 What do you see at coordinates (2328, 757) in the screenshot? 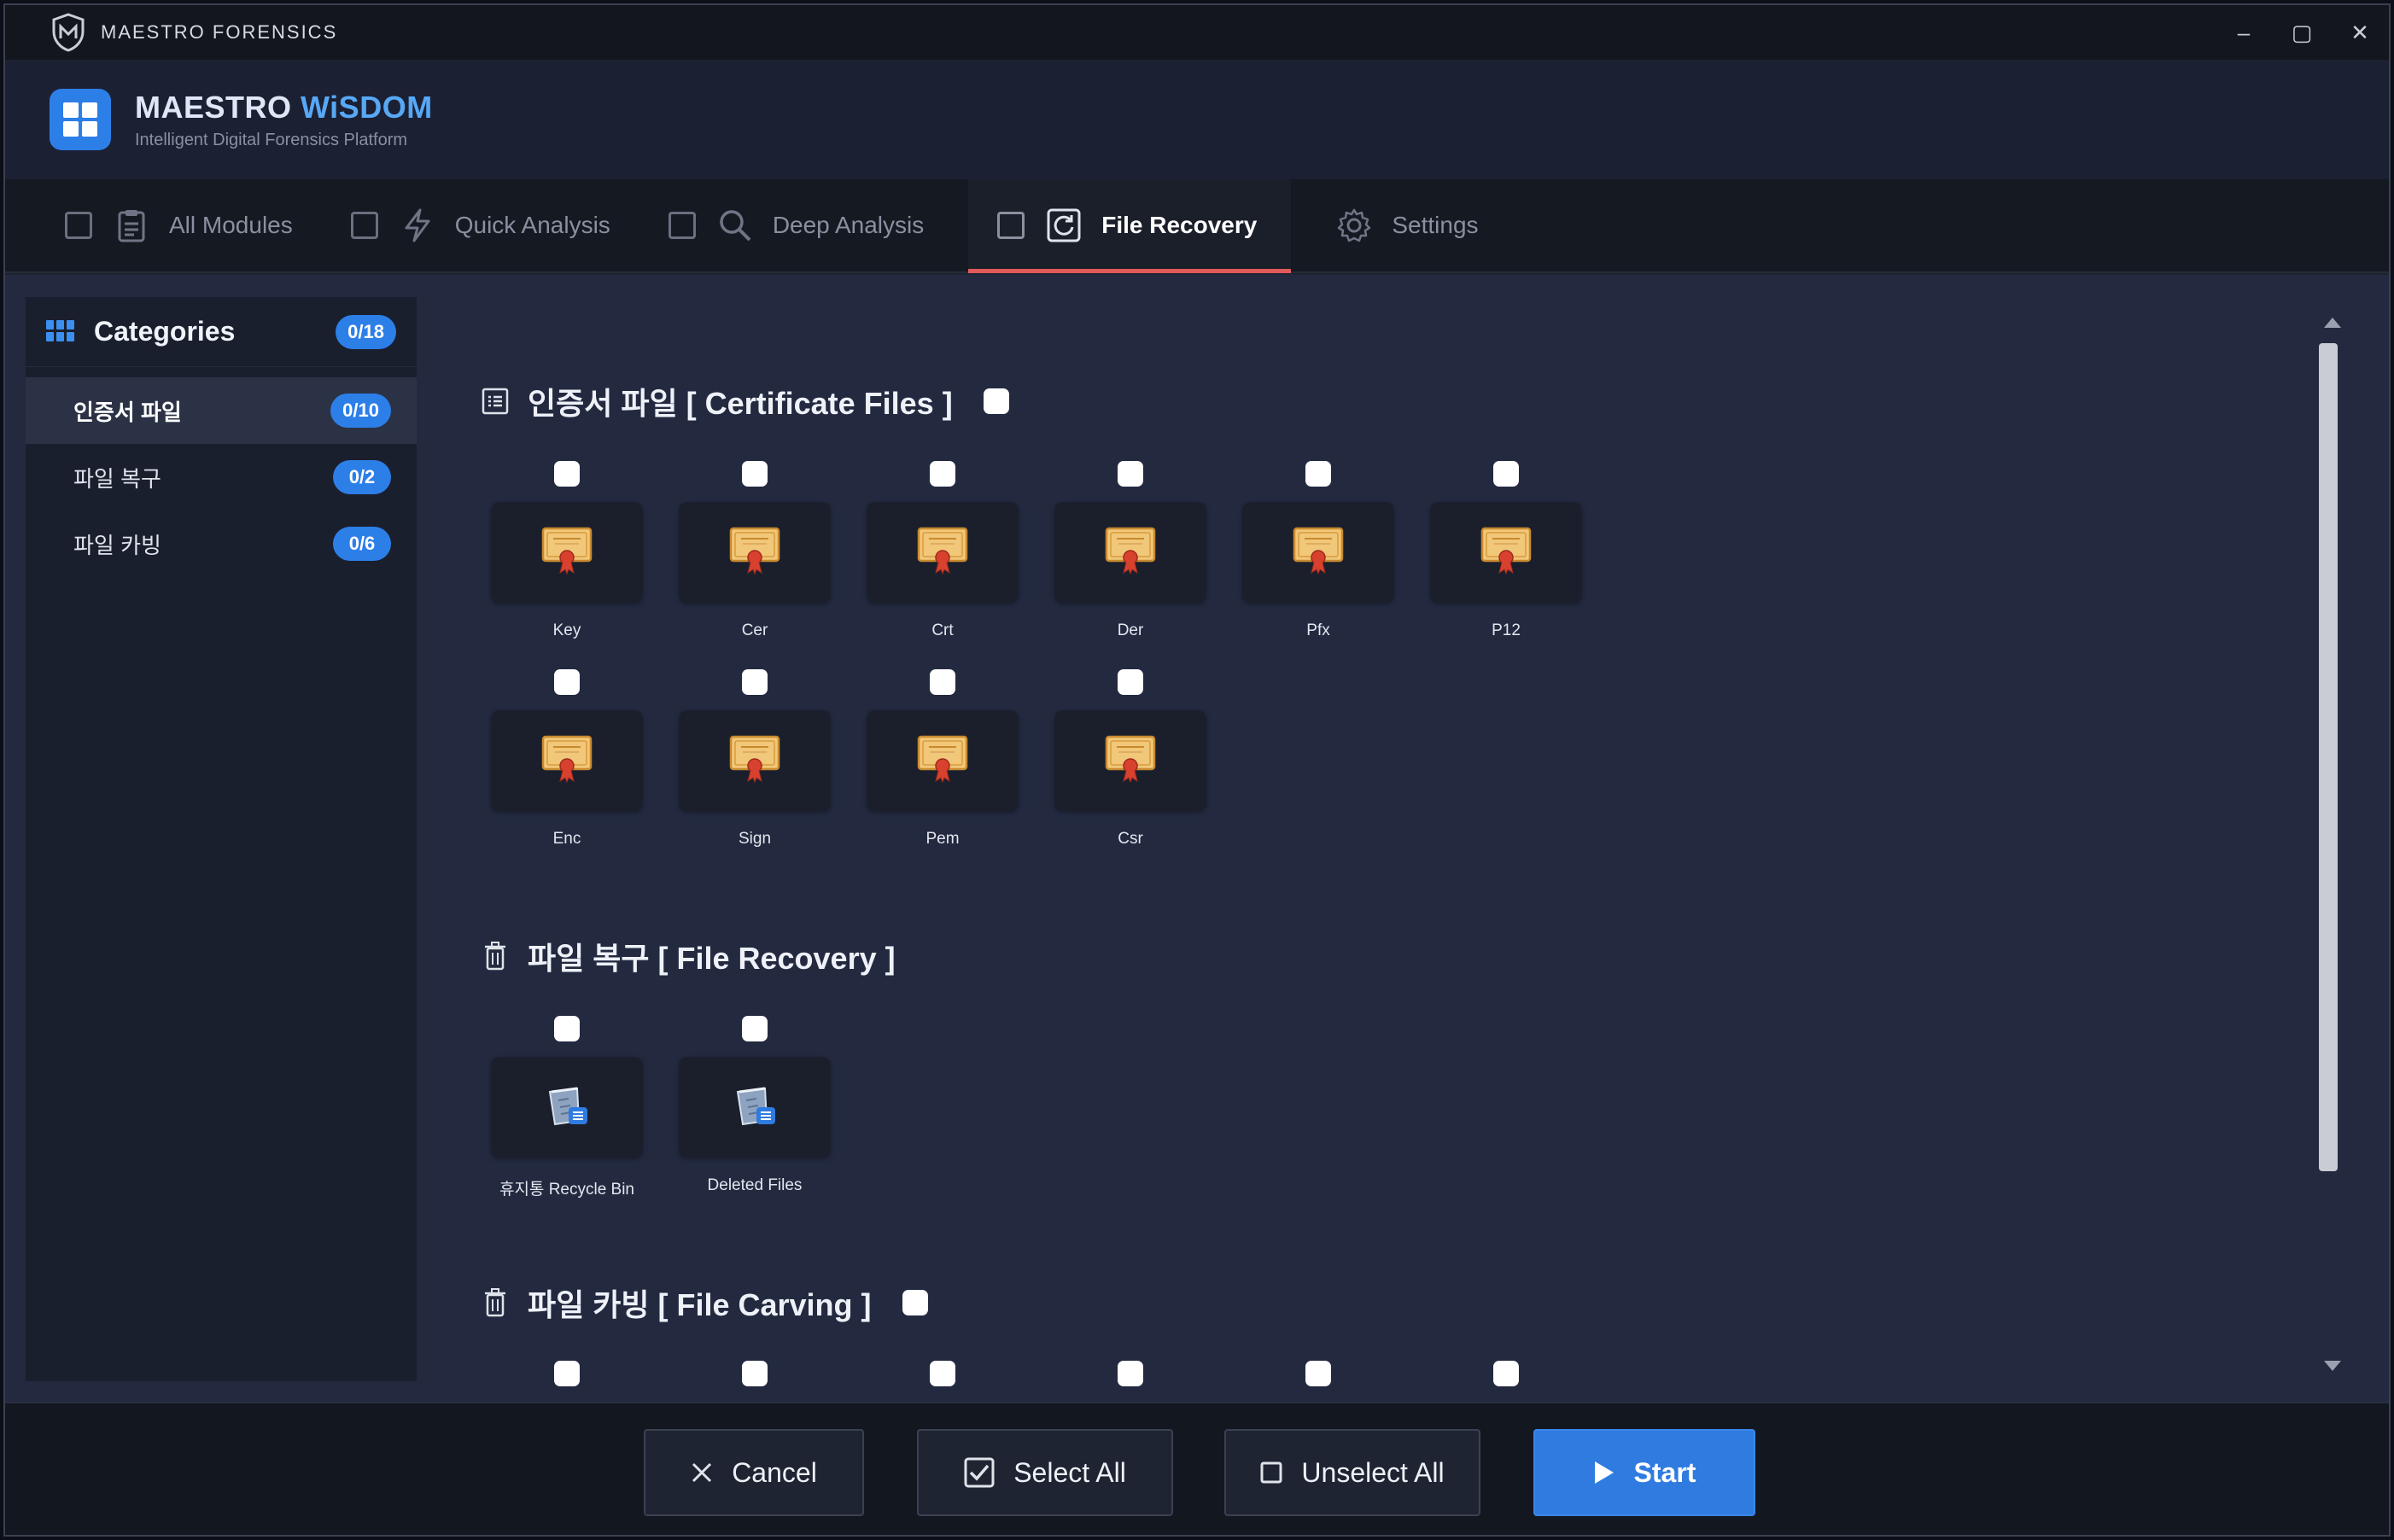
I see `scroll-thumb` at bounding box center [2328, 757].